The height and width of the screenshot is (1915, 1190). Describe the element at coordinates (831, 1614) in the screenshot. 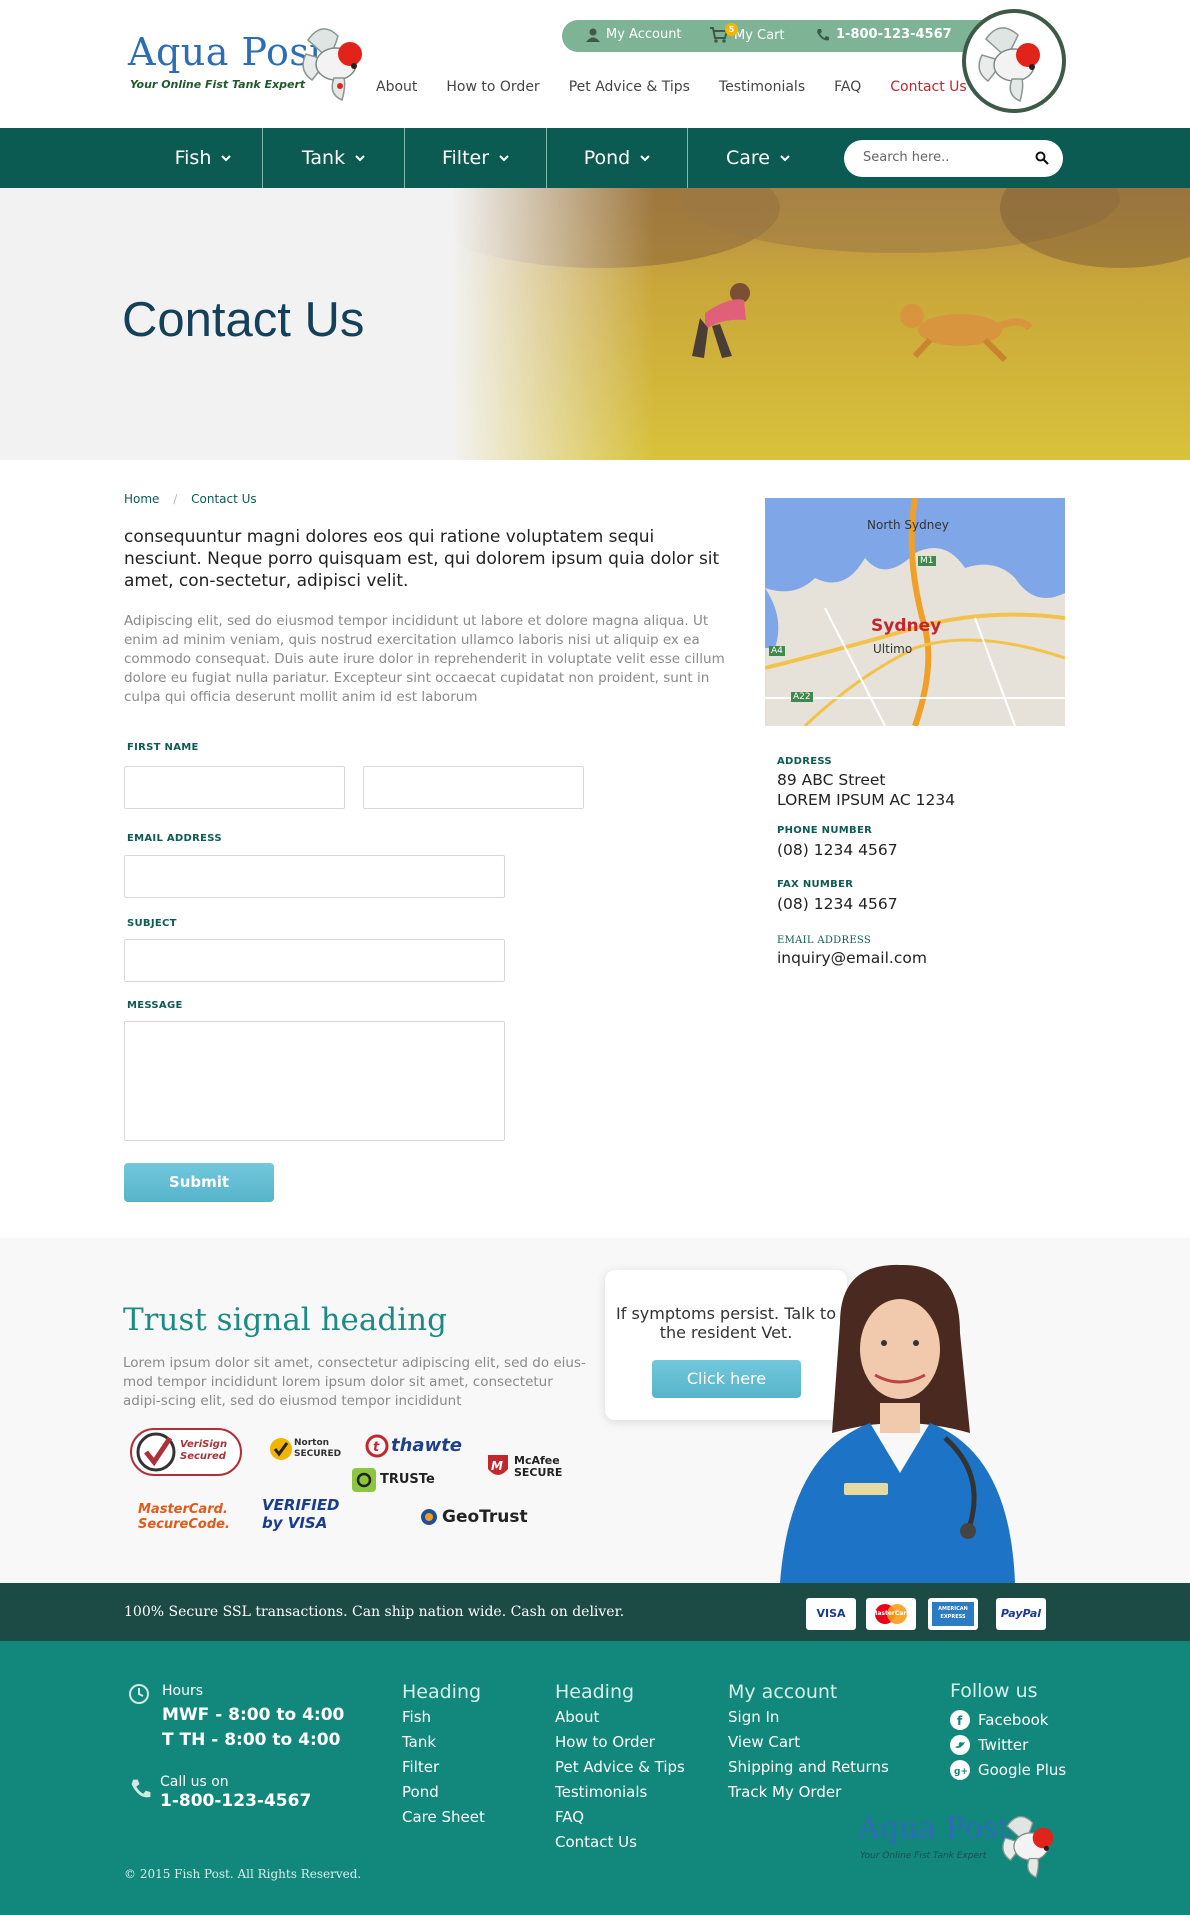

I see `visa-card-icon: VISA` at that location.